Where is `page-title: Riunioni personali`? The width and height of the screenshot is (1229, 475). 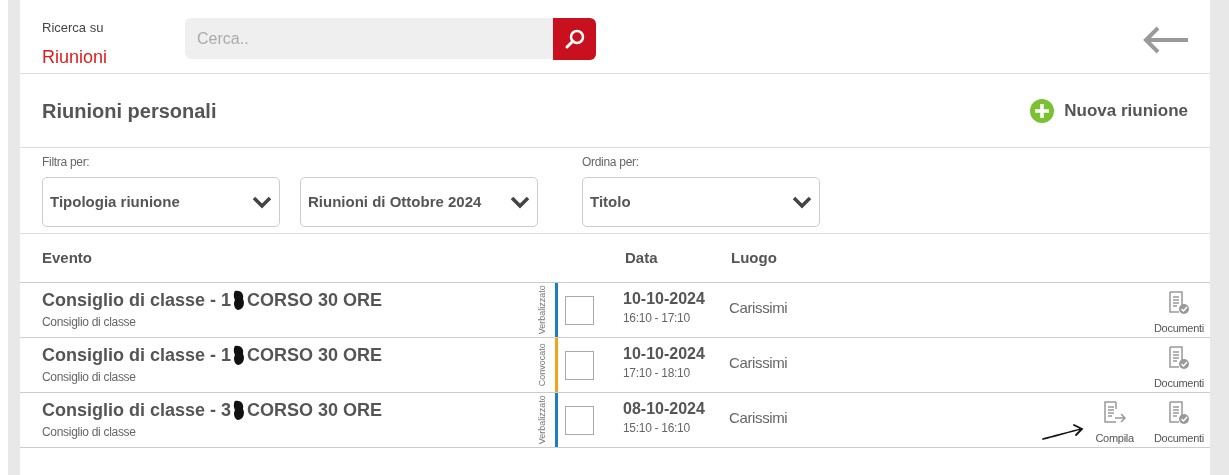 page-title: Riunioni personali is located at coordinates (129, 111).